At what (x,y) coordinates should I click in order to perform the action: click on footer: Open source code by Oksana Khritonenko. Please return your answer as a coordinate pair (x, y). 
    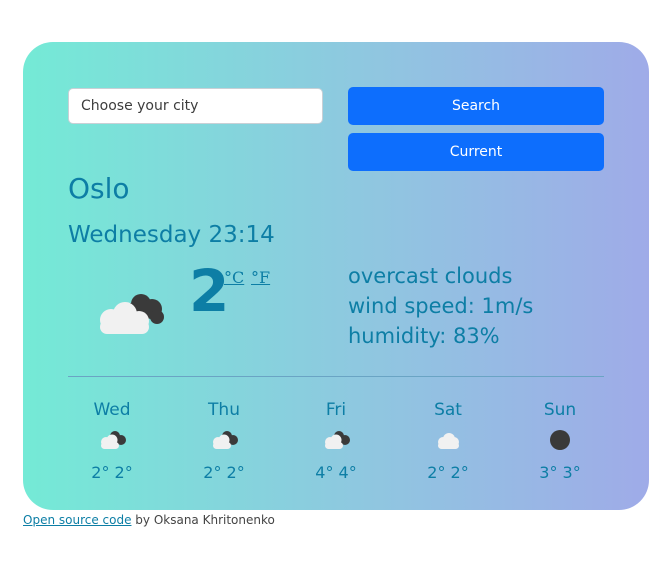
    Looking at the image, I should click on (149, 520).